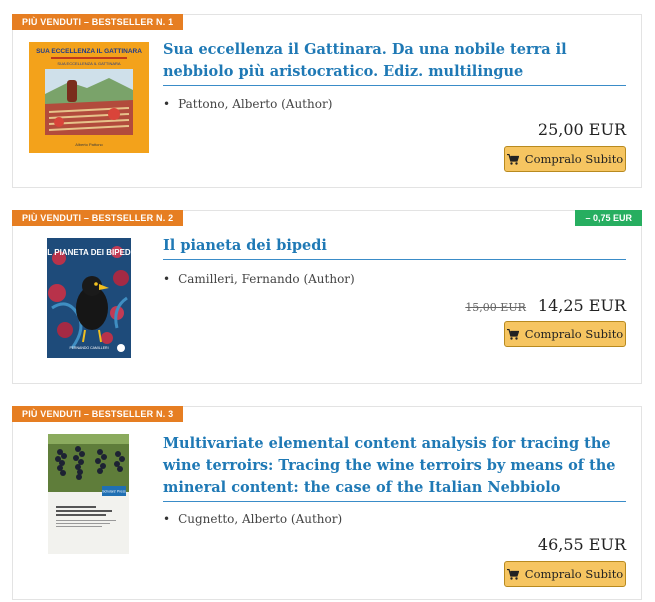 The image size is (655, 602). I want to click on author-item: Pattono, Alberto (Author), so click(247, 104).